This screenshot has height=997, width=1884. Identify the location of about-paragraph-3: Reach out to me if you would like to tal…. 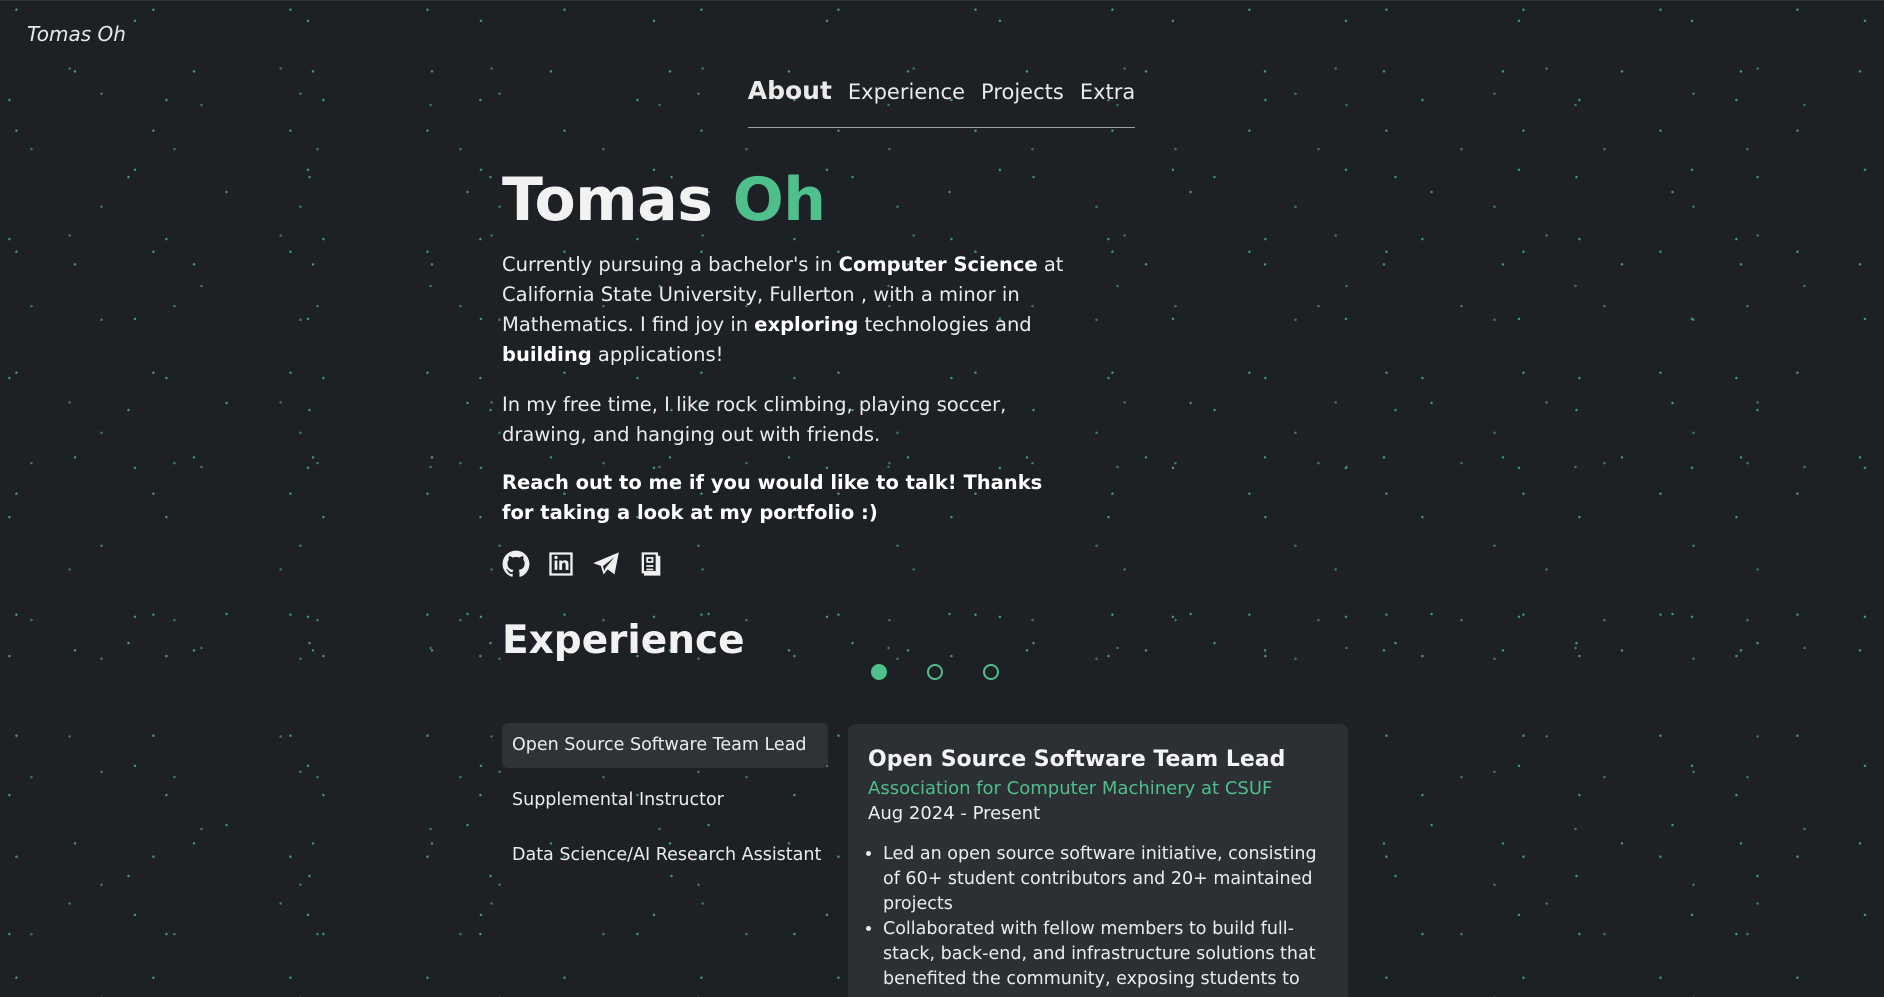
(772, 497).